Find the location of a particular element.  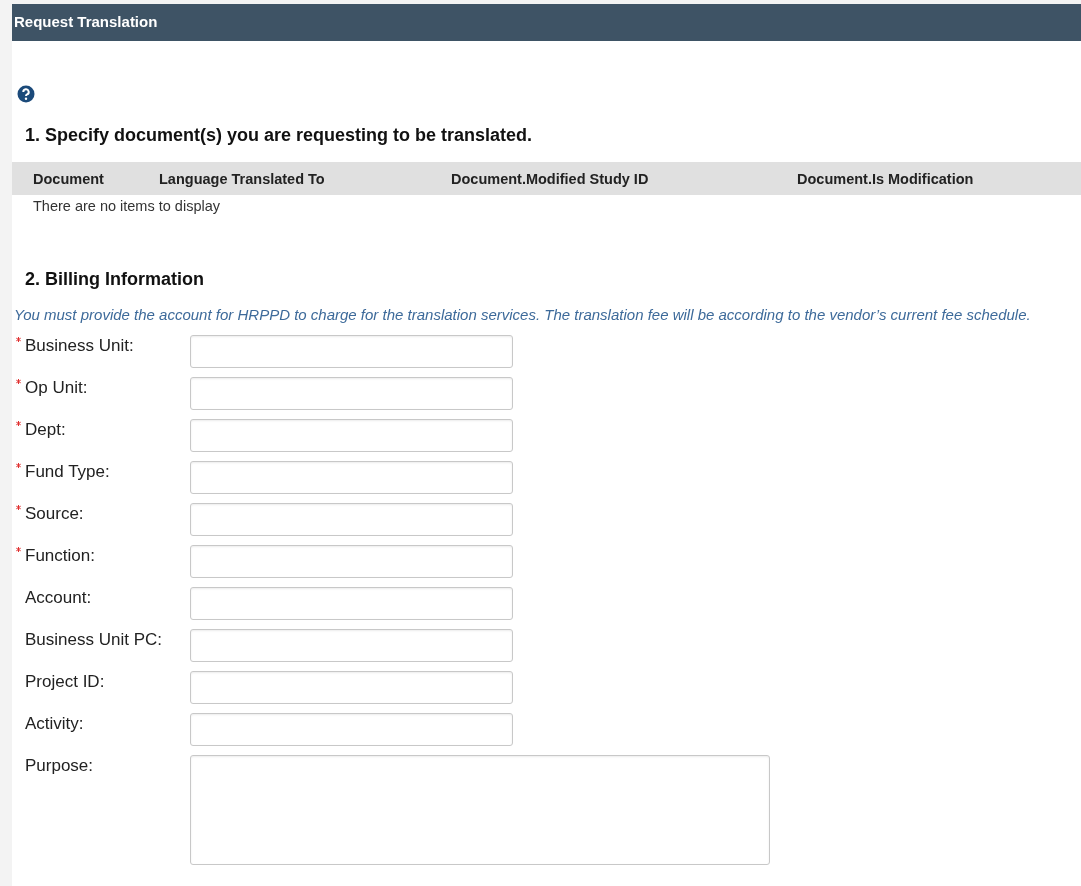

field-label: Dept: is located at coordinates (46, 429).